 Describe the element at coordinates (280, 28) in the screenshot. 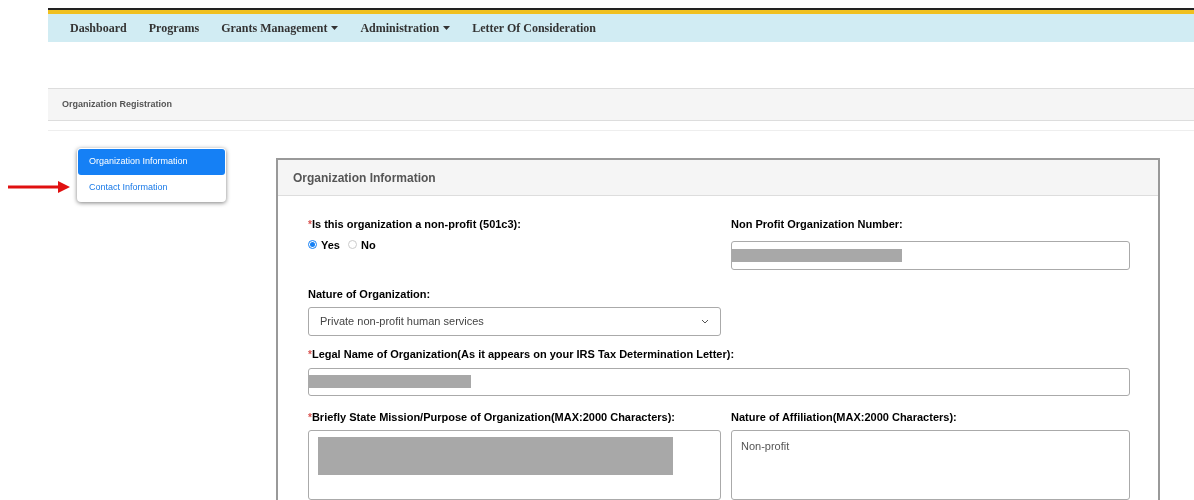

I see `nav-link: Grants Management` at that location.